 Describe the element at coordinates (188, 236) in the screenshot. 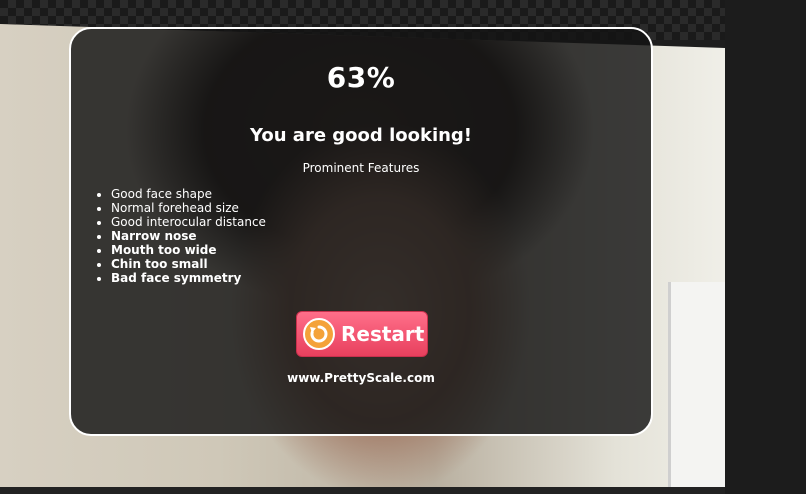

I see `feature-item: Narrow nose` at that location.